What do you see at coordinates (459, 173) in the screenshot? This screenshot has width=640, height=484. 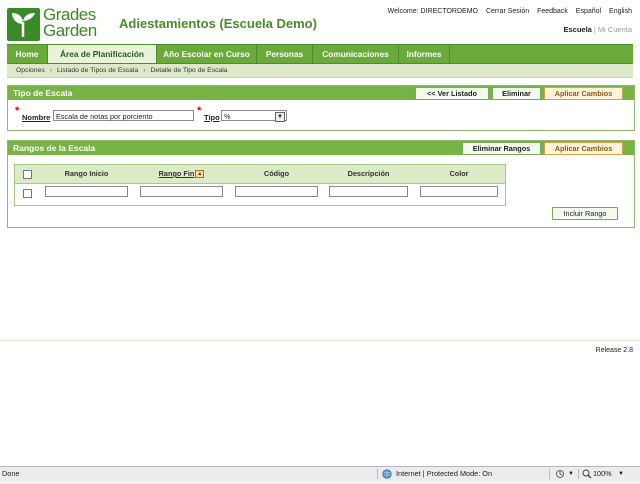 I see `col-color: Color` at bounding box center [459, 173].